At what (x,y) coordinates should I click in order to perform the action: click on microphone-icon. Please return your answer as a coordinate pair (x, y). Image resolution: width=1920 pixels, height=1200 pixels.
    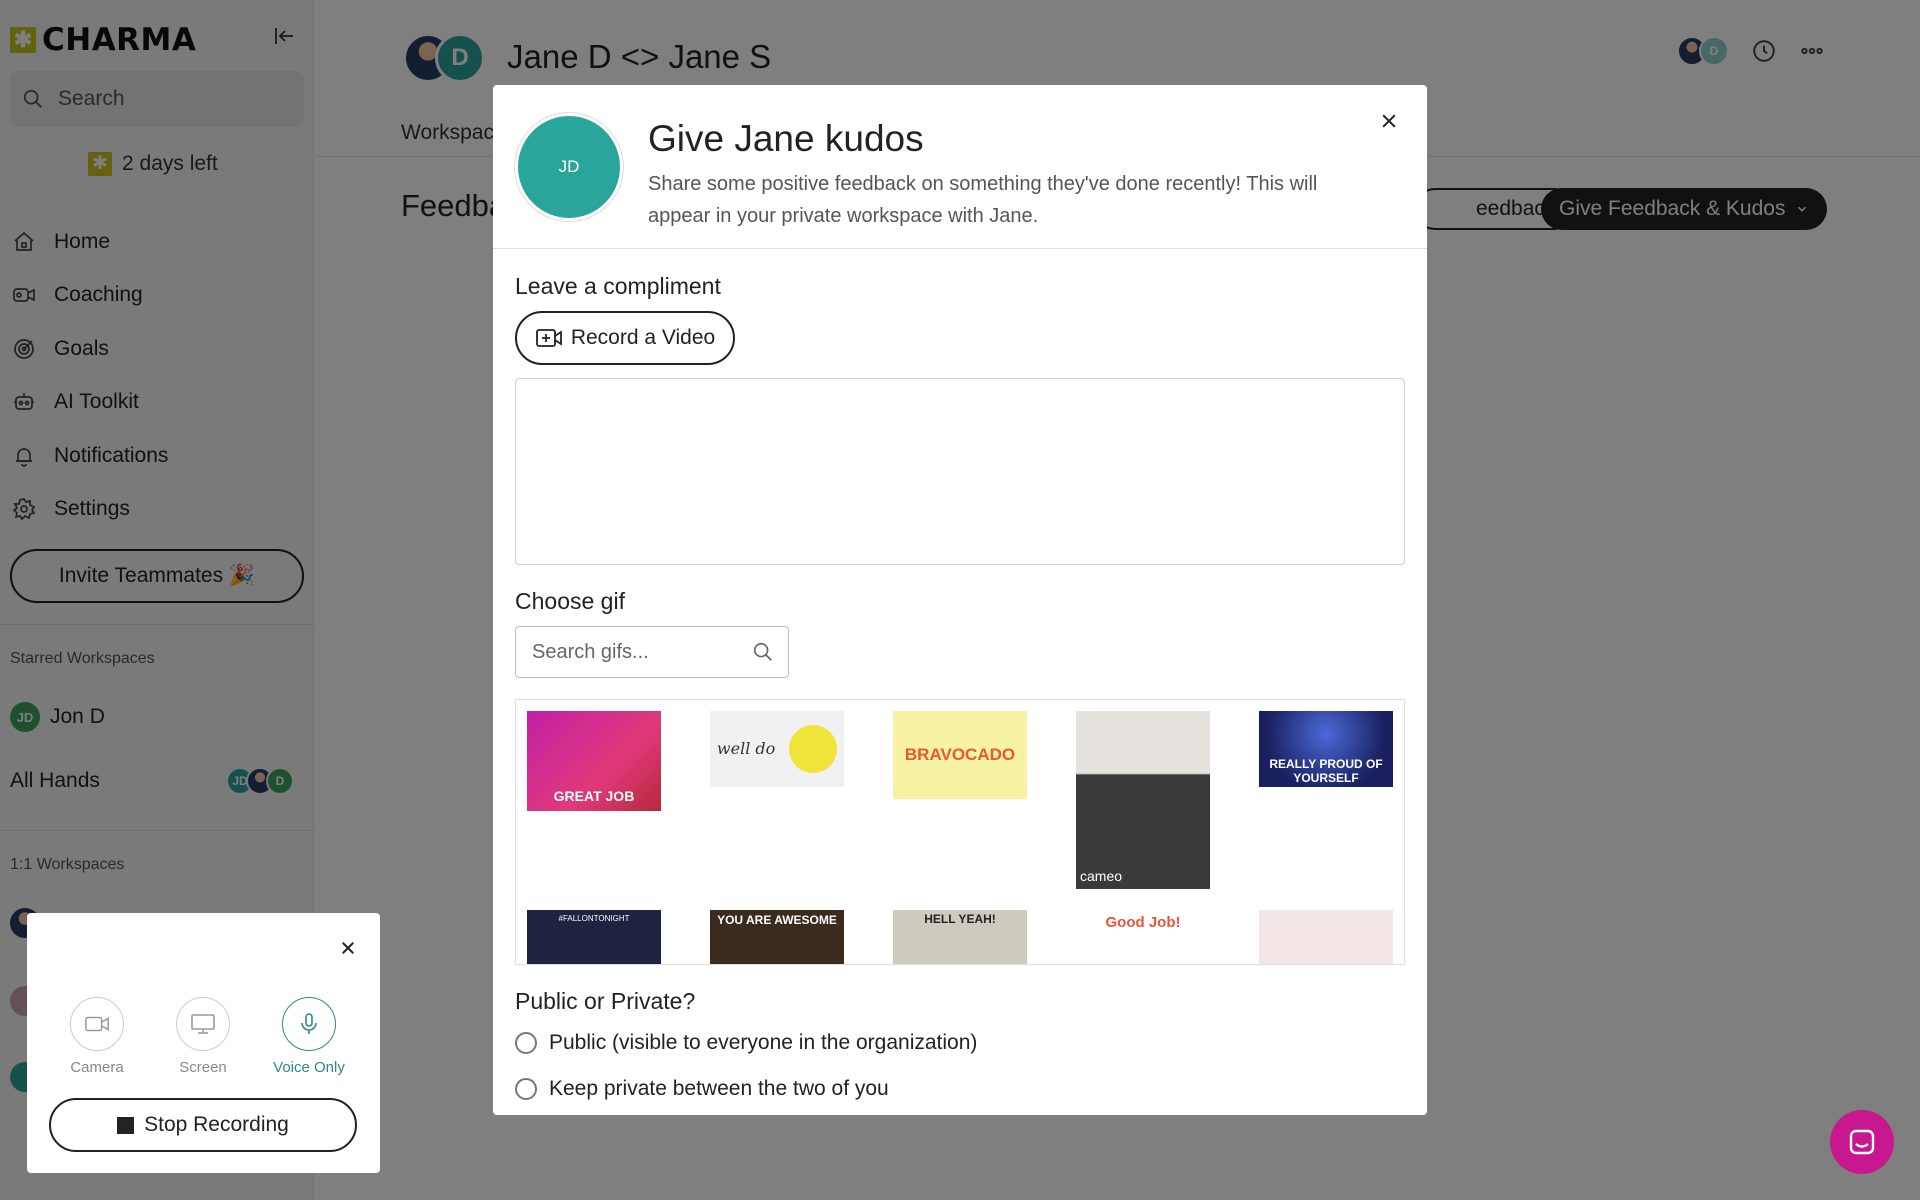
    Looking at the image, I should click on (309, 1023).